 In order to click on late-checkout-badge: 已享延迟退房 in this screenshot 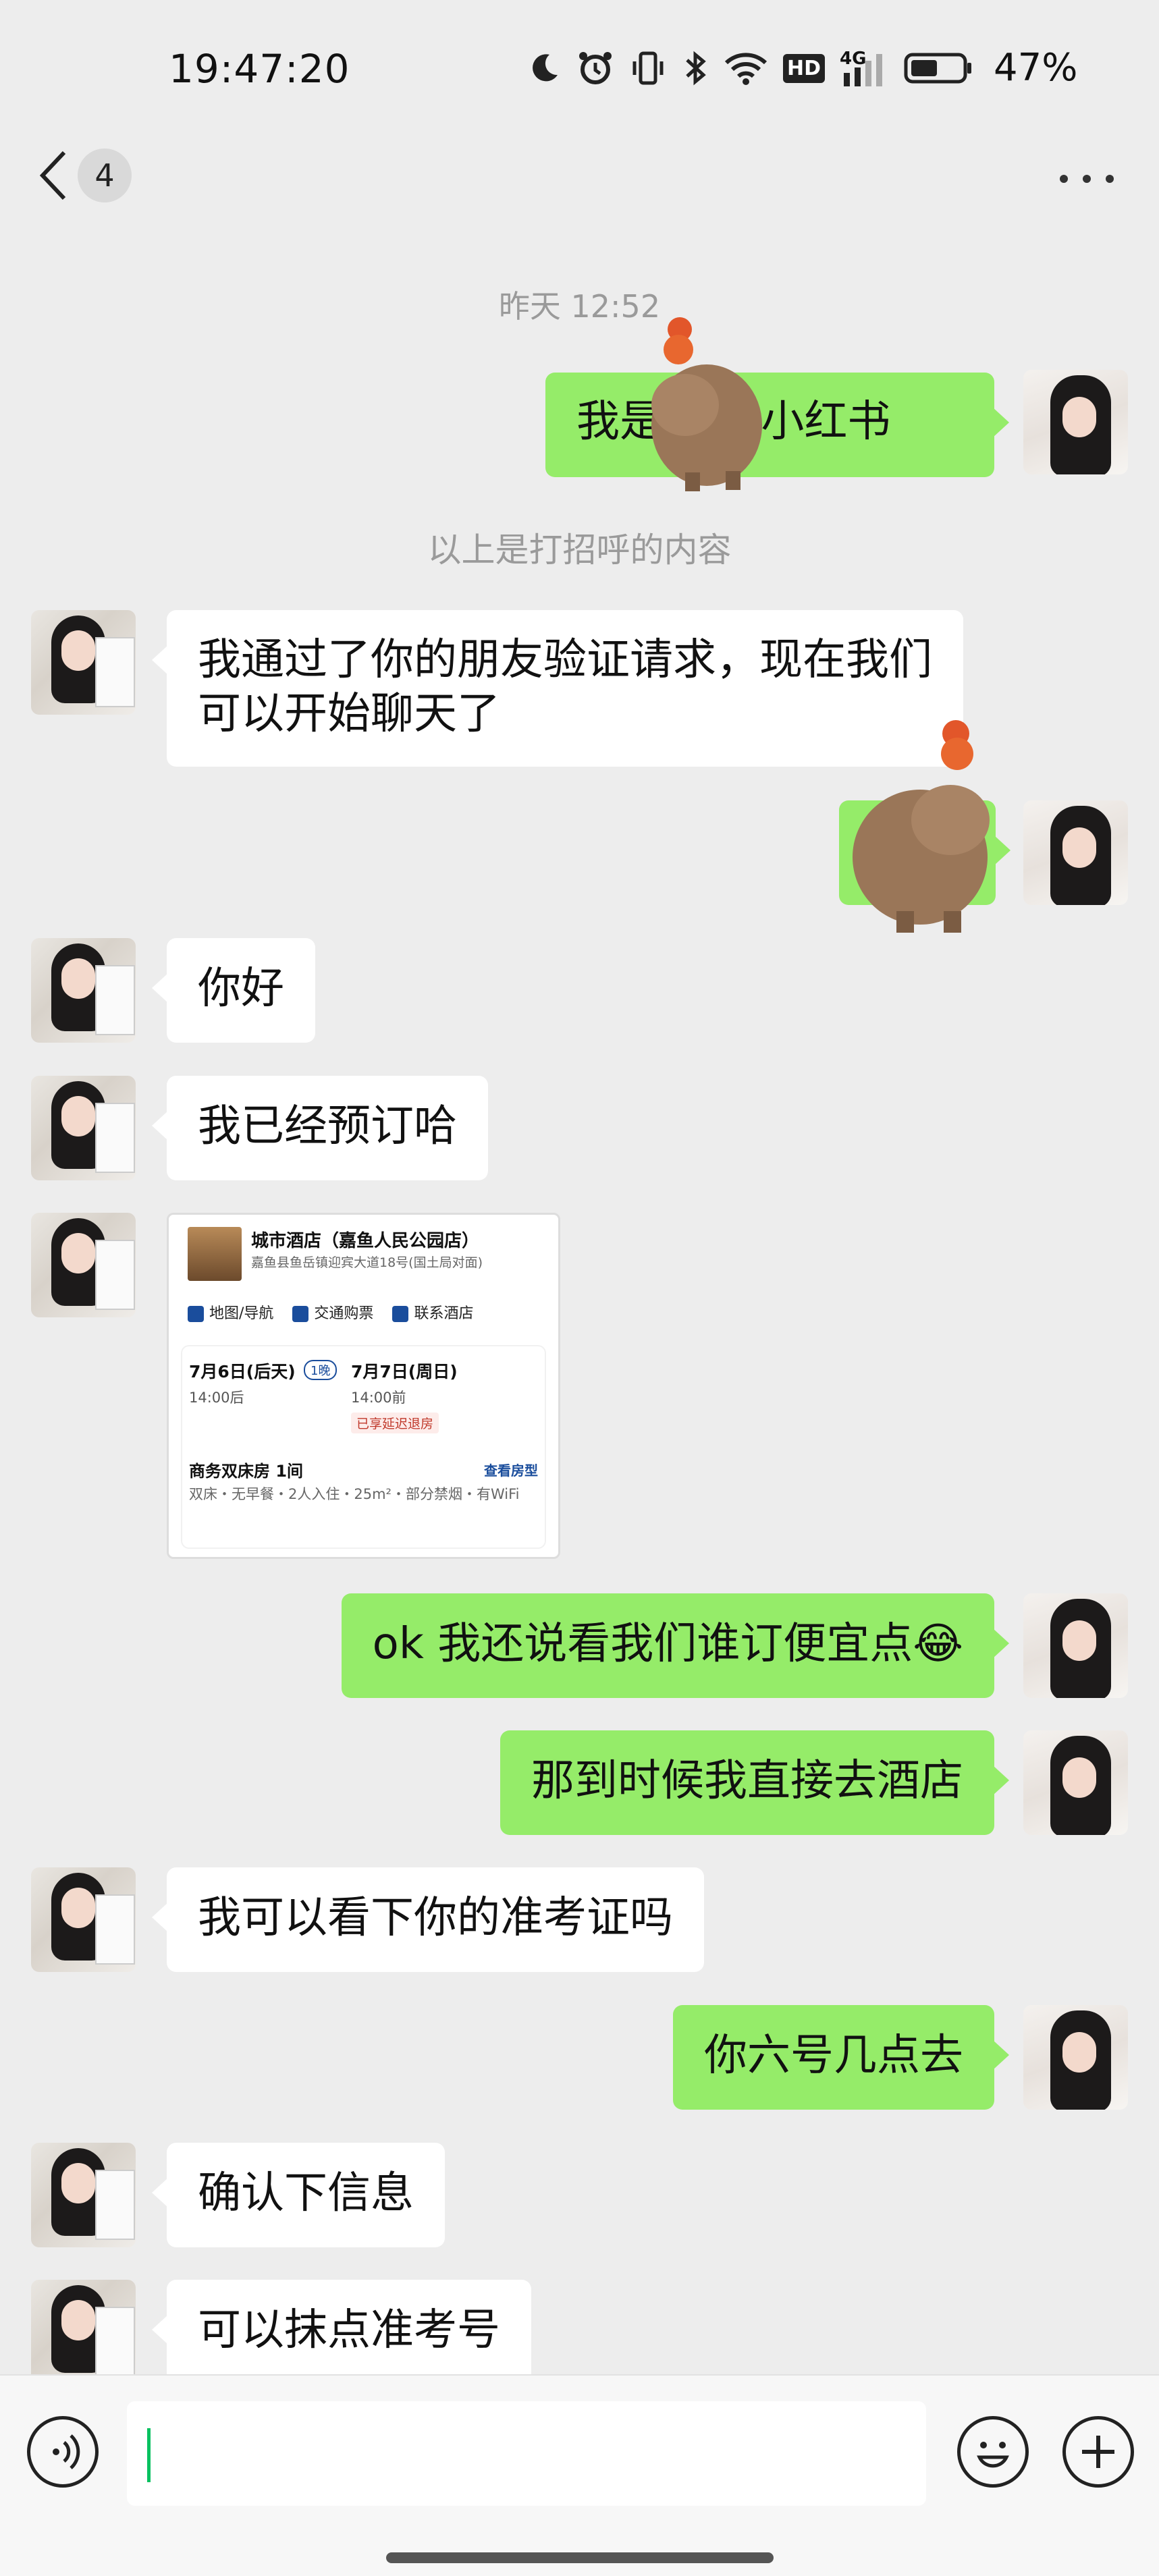, I will do `click(395, 1423)`.